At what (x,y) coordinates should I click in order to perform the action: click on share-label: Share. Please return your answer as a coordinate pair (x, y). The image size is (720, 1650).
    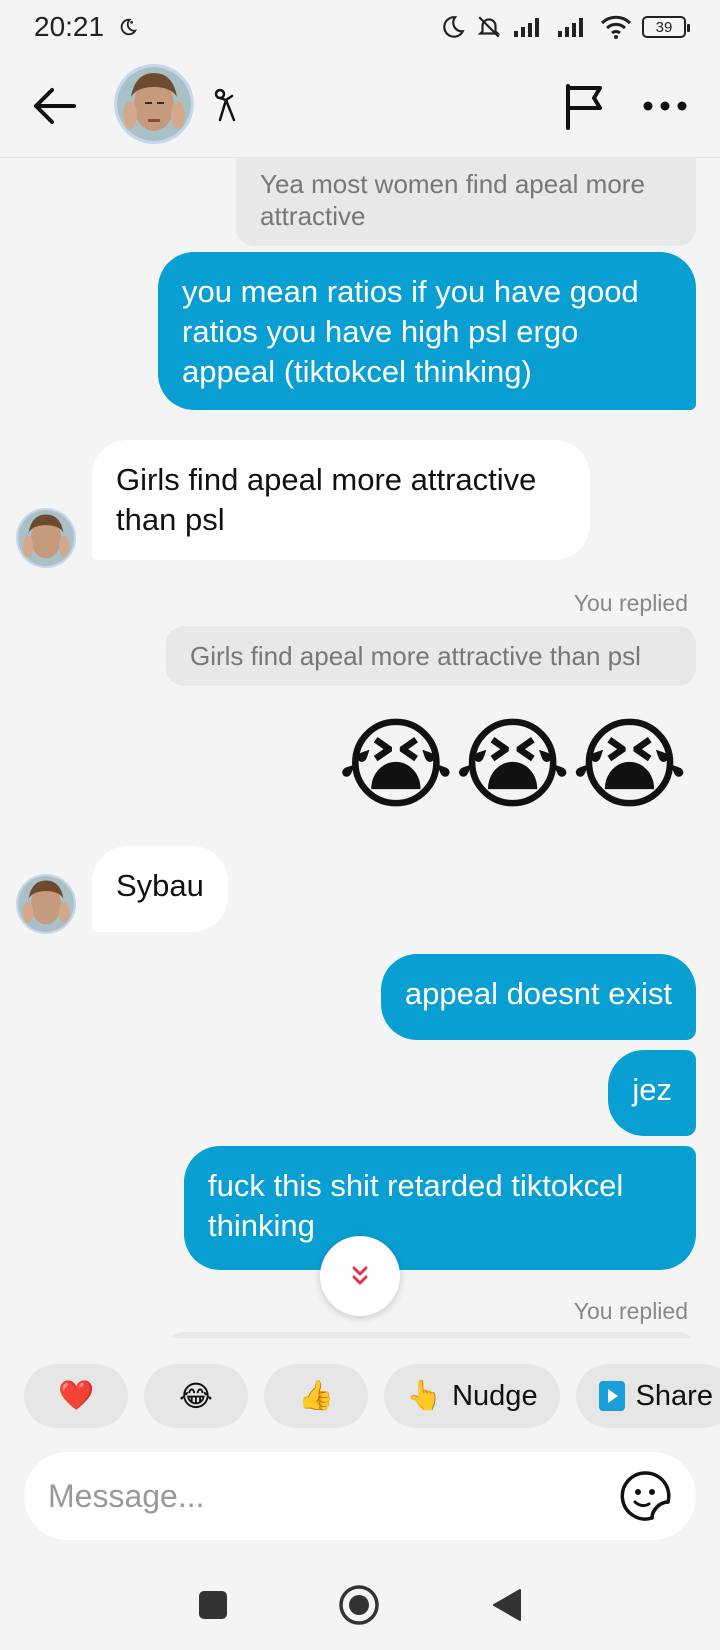
    Looking at the image, I should click on (674, 1395).